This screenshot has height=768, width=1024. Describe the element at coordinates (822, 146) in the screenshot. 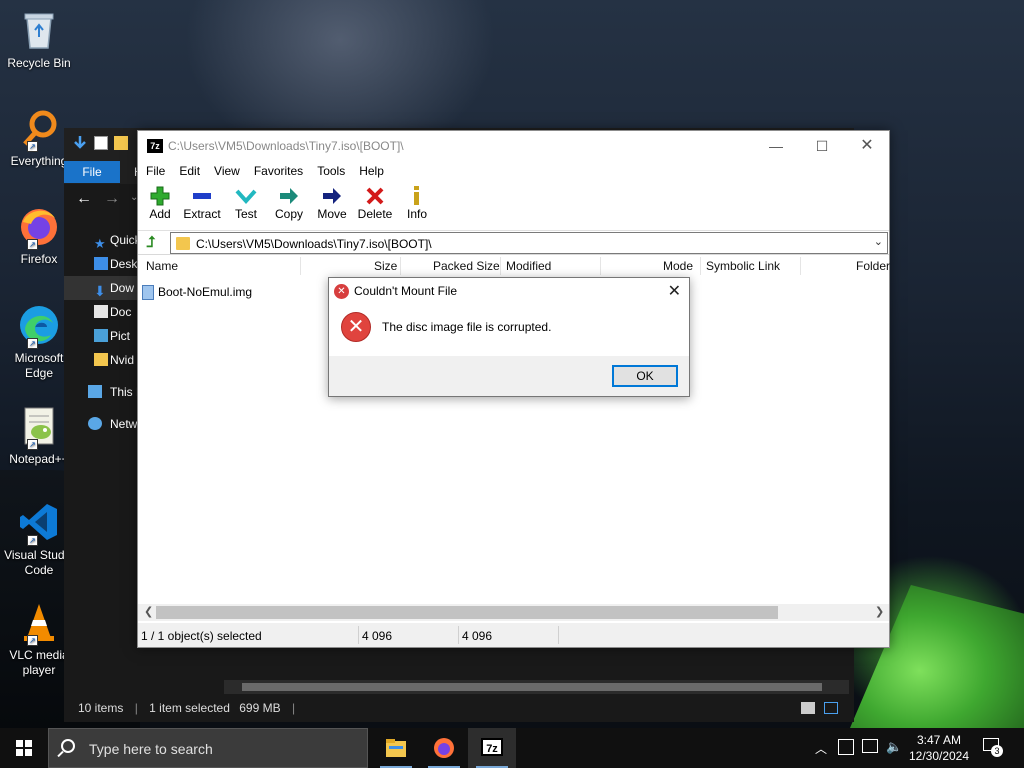

I see `maximize-button: ☐` at that location.